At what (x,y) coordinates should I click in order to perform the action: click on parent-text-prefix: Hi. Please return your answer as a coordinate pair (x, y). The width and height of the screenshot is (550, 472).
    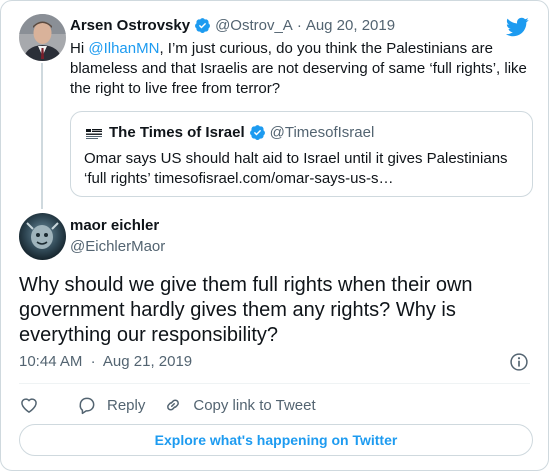
    Looking at the image, I should click on (79, 48).